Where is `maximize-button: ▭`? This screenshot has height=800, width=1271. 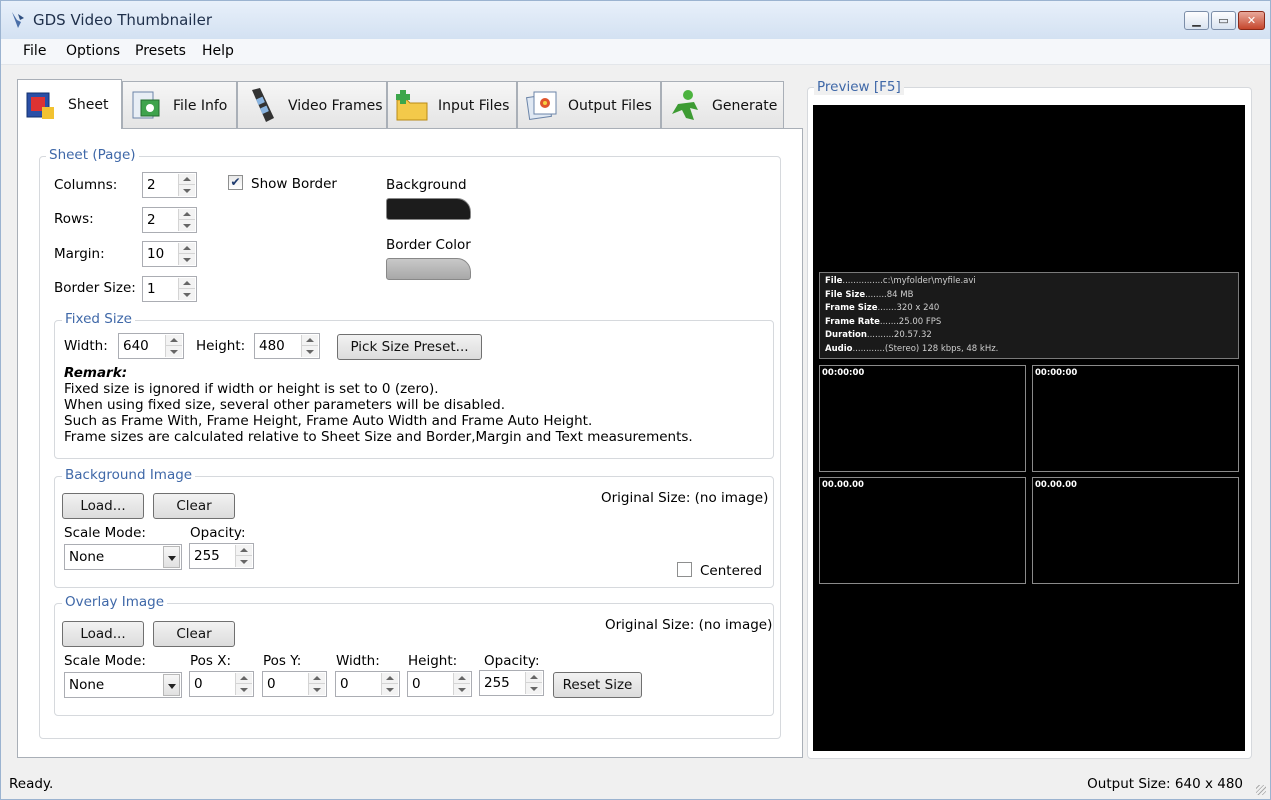
maximize-button: ▭ is located at coordinates (1223, 20).